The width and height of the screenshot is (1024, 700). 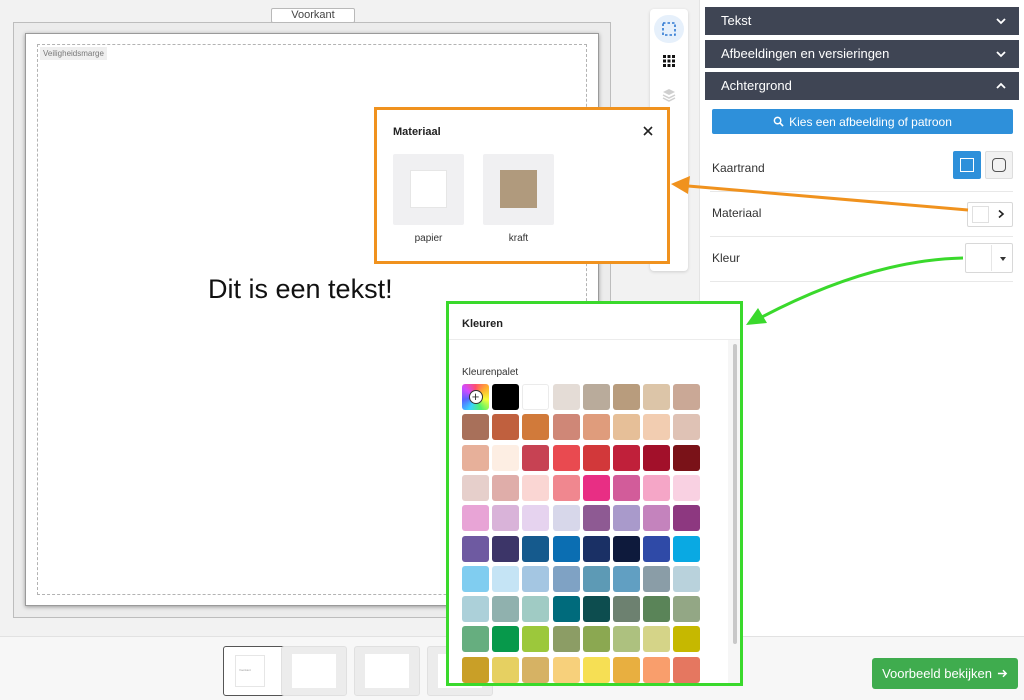 What do you see at coordinates (256, 671) in the screenshot?
I see `thumbnail-front: Voorkant` at bounding box center [256, 671].